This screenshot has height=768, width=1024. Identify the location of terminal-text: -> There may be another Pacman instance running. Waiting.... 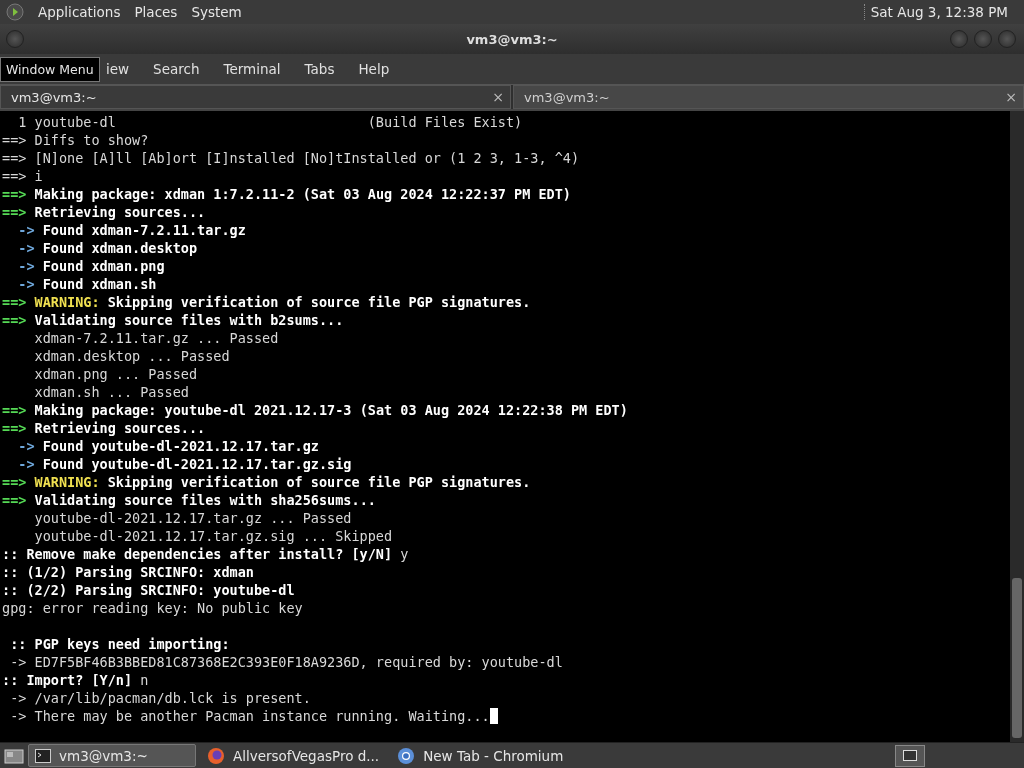
(249, 716).